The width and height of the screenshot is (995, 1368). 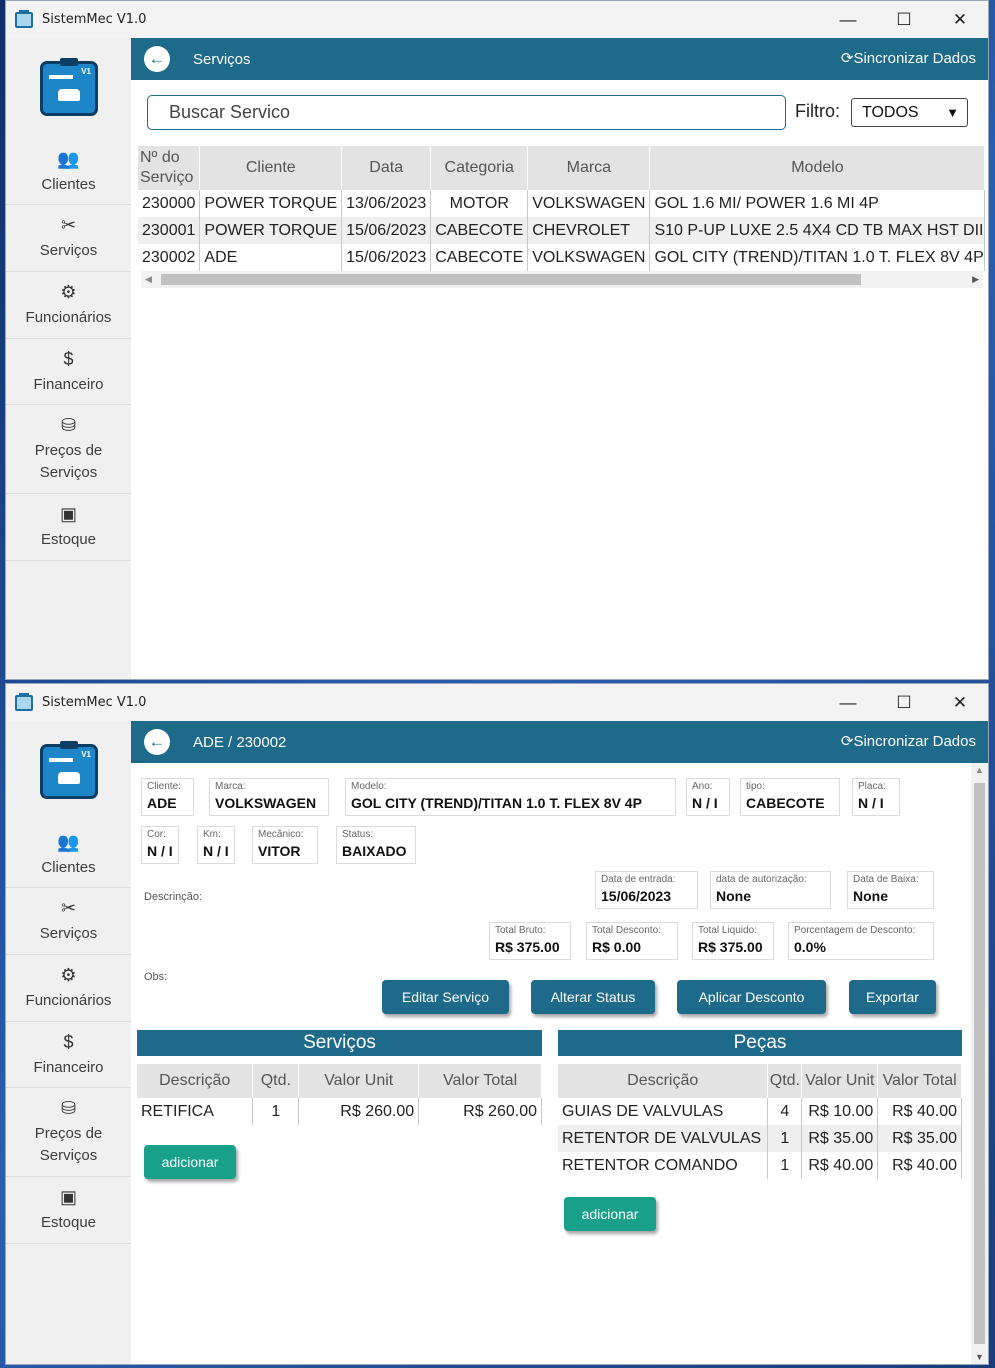 I want to click on descricao-label: Descrinção:, so click(x=173, y=897).